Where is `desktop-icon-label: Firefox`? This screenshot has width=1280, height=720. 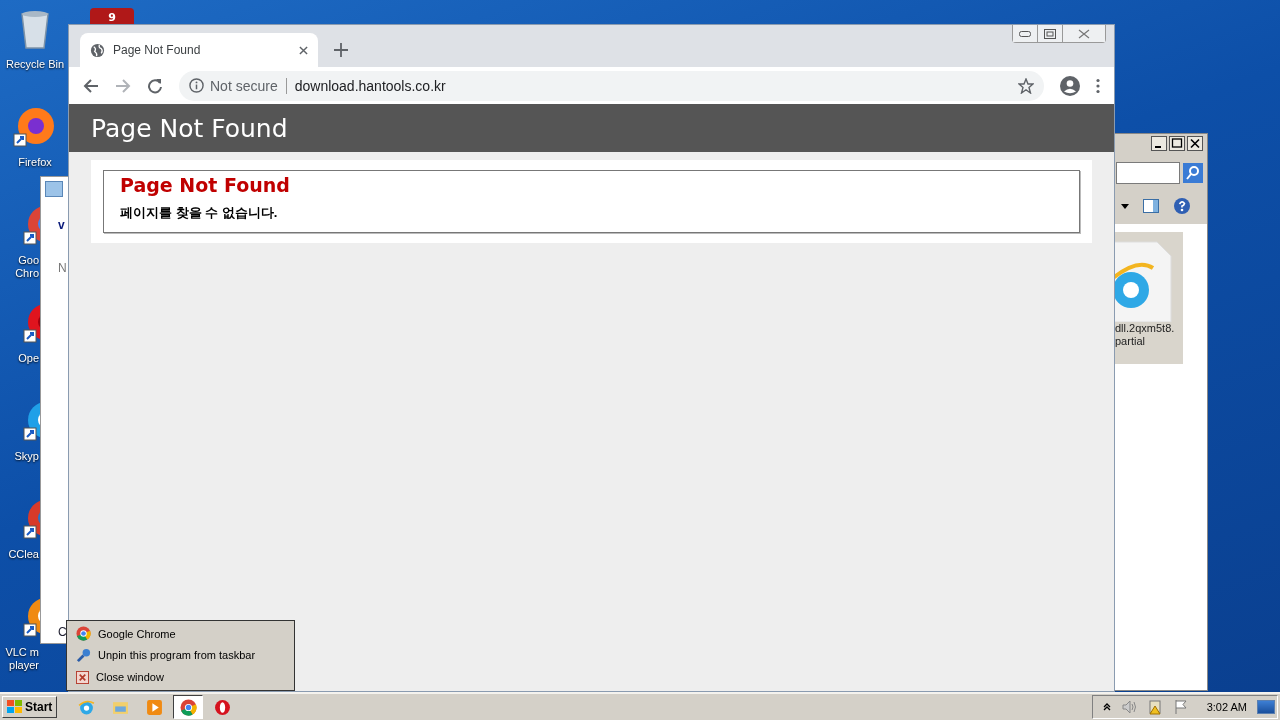 desktop-icon-label: Firefox is located at coordinates (35, 162).